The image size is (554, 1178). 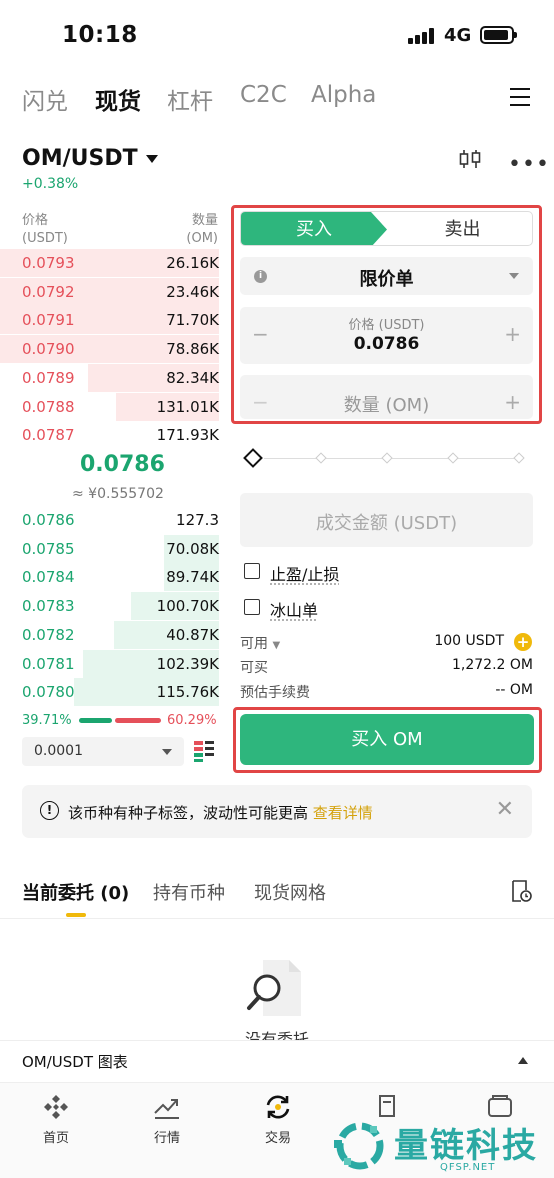 I want to click on tab-holdings: 持有币种, so click(x=189, y=892).